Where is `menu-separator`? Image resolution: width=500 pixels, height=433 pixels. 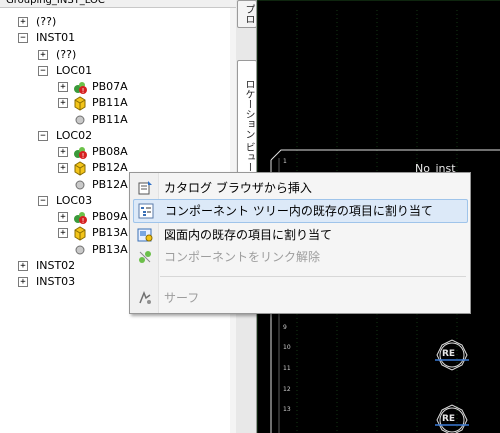
menu-separator is located at coordinates (313, 276).